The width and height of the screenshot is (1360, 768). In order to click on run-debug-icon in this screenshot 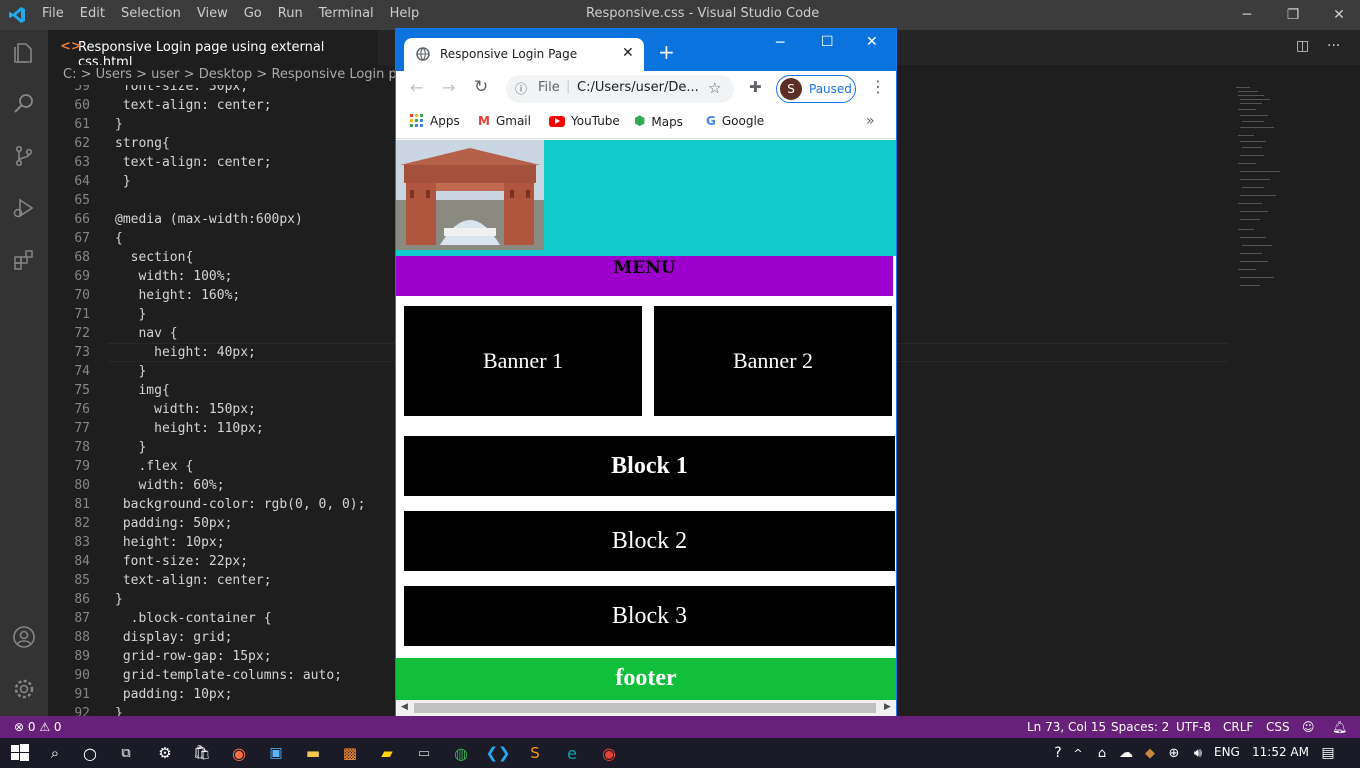, I will do `click(24, 208)`.